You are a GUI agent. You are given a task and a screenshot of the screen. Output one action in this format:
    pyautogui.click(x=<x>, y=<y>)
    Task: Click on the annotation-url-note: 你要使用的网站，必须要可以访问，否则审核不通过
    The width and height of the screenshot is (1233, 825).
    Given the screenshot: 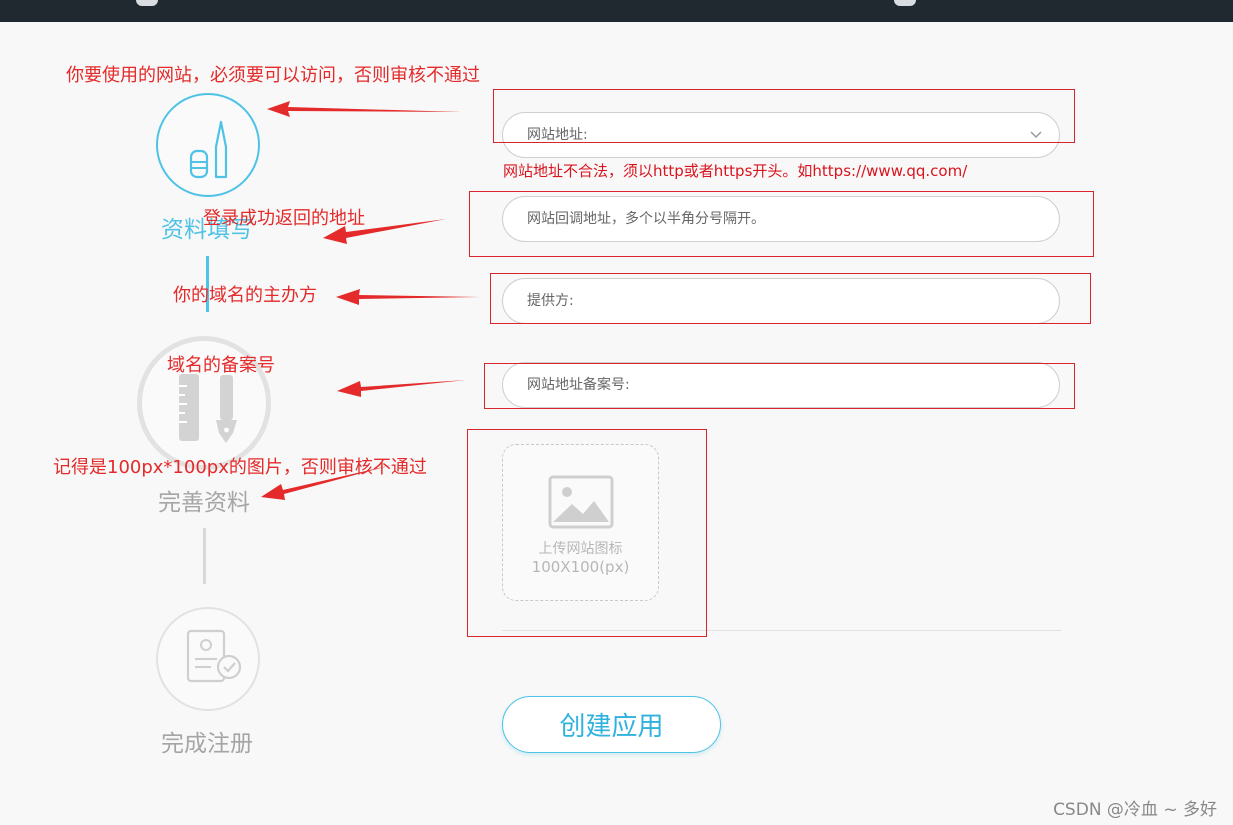 What is the action you would take?
    pyautogui.click(x=273, y=75)
    